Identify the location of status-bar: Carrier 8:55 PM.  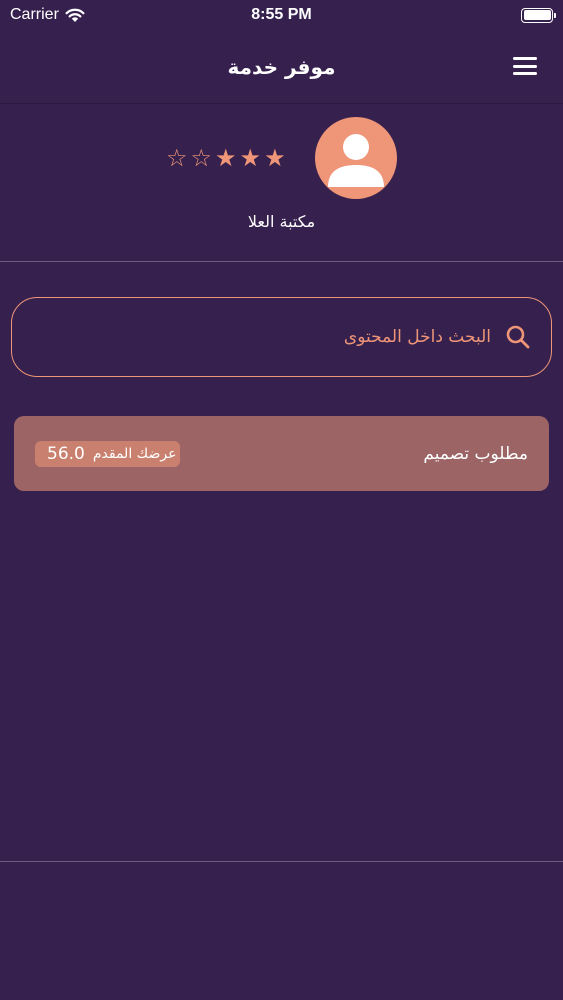
(281, 15).